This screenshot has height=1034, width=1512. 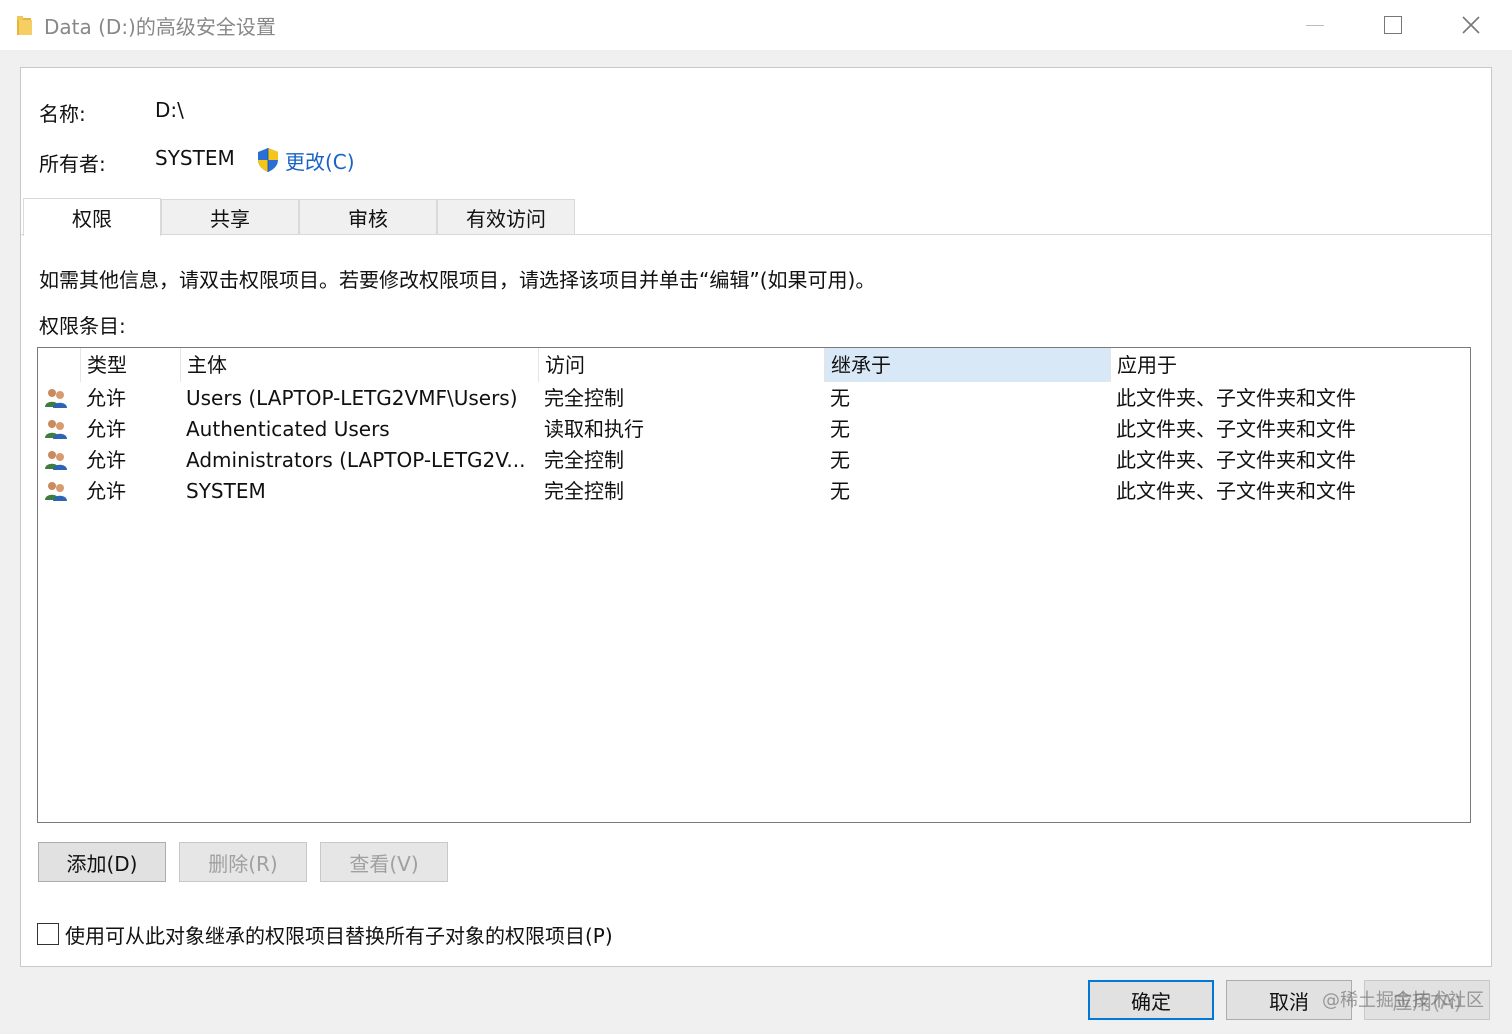 I want to click on column-header-access: 访问, so click(x=681, y=365).